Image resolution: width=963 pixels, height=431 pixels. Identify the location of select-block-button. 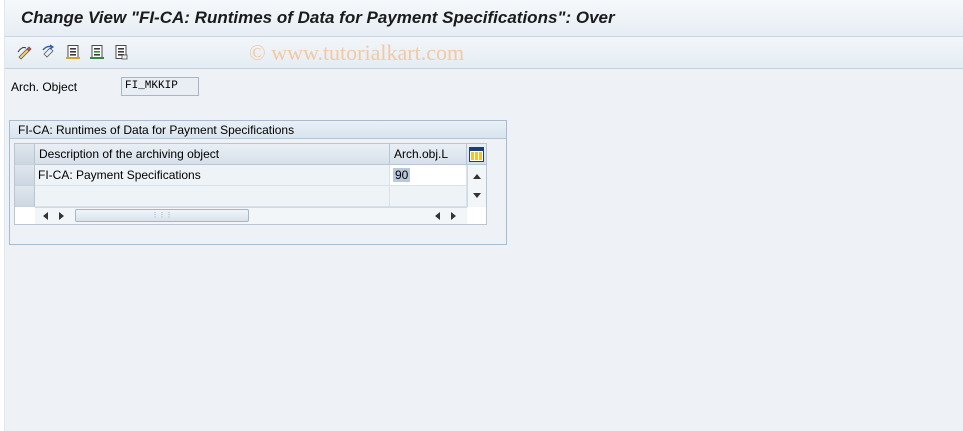
(97, 52).